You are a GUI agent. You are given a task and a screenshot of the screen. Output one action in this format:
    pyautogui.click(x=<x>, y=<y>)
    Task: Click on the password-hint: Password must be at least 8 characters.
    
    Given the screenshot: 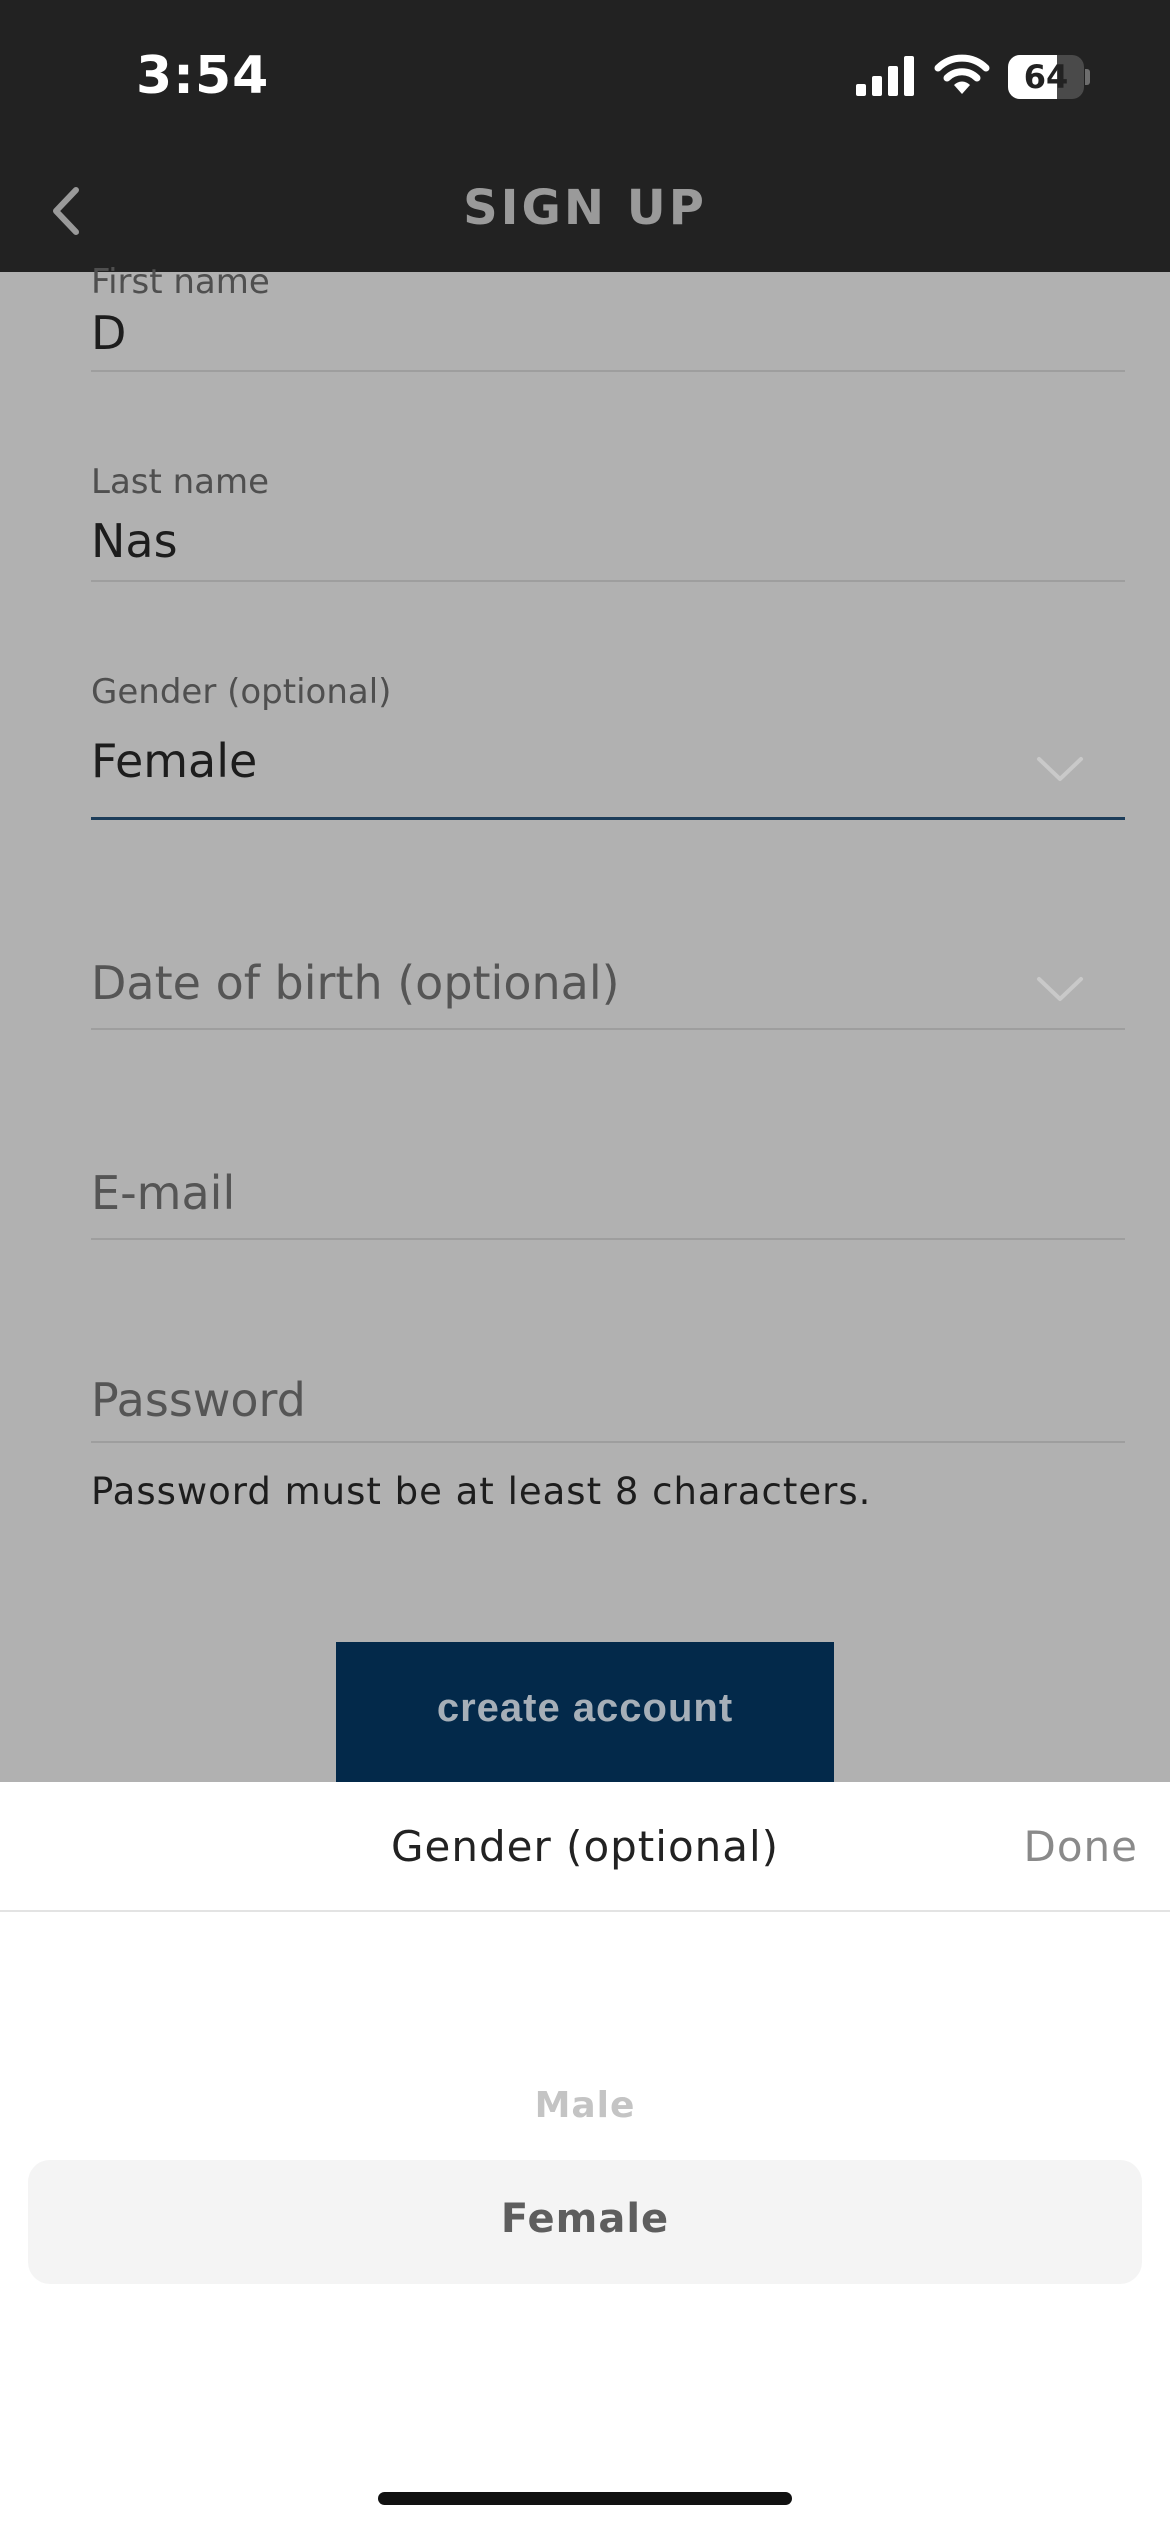 What is the action you would take?
    pyautogui.click(x=481, y=1491)
    